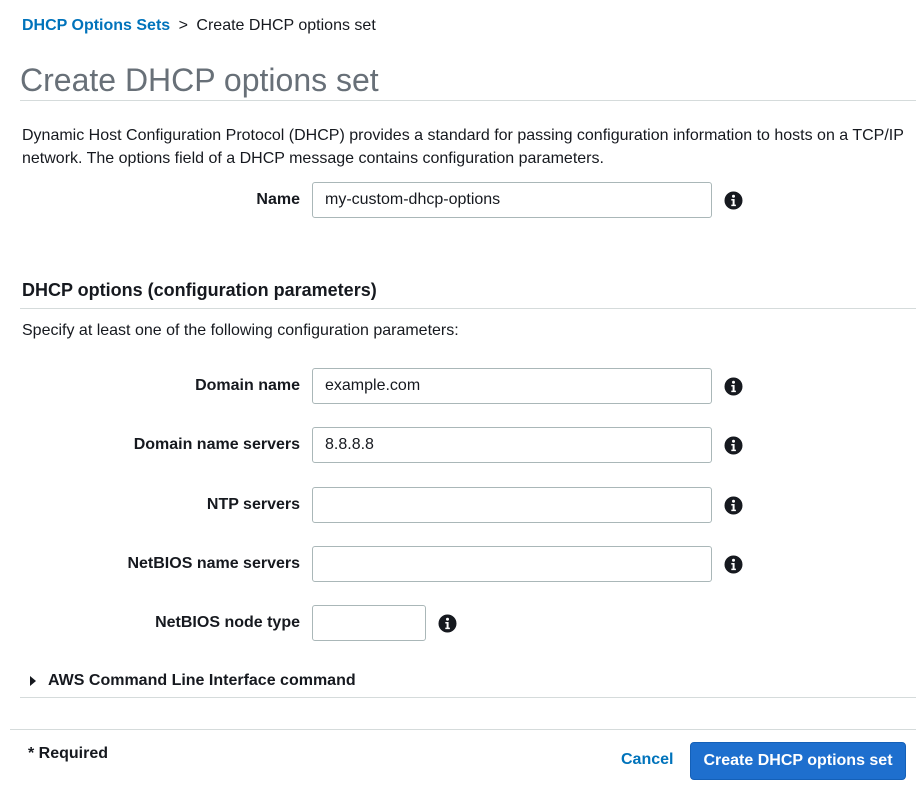 This screenshot has height=800, width=920. I want to click on breadcrumb-current: Create DHCP options set, so click(286, 25).